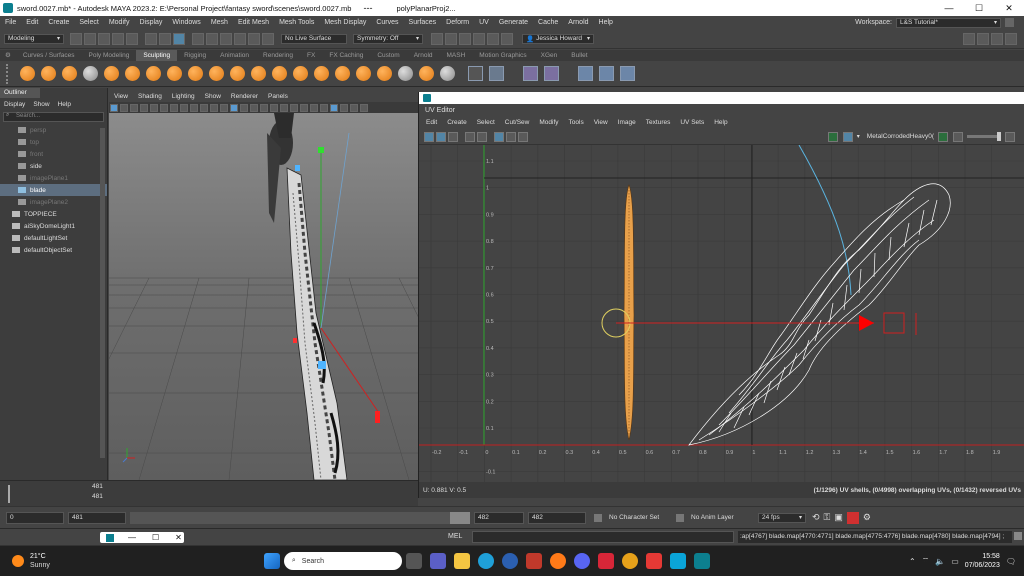  Describe the element at coordinates (150, 22) in the screenshot. I see `menu-display: Display` at that location.